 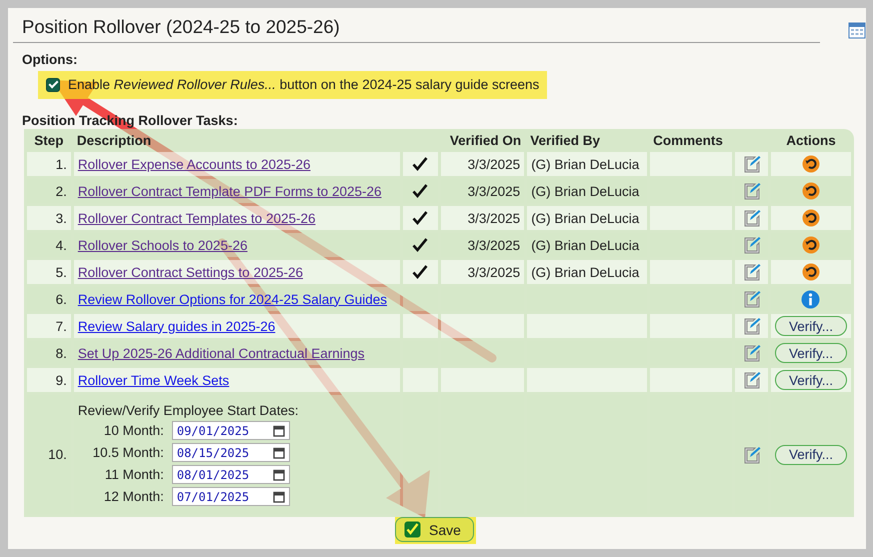 What do you see at coordinates (163, 245) in the screenshot?
I see `task-link: Rollover Schools to 2025-26` at bounding box center [163, 245].